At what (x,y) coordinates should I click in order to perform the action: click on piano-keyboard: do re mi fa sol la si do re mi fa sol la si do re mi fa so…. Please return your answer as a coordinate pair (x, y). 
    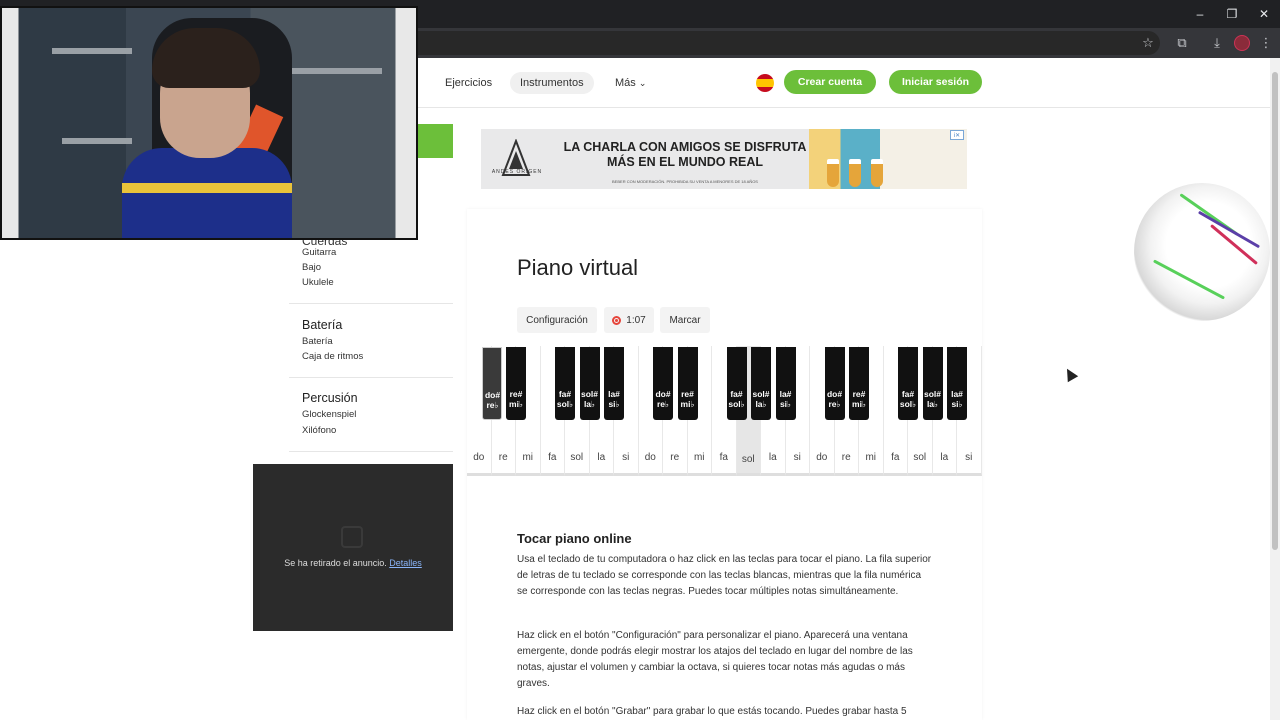
    Looking at the image, I should click on (724, 411).